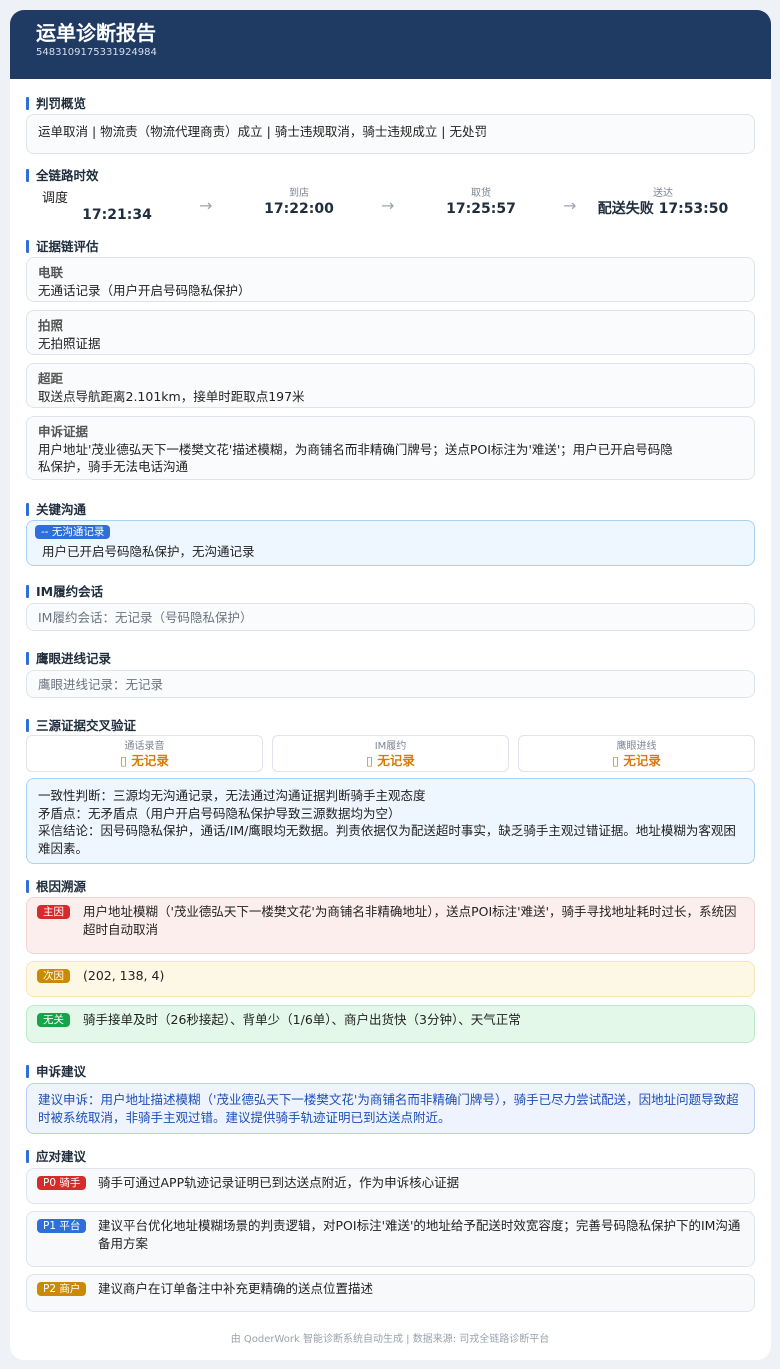 Image resolution: width=780 pixels, height=1369 pixels. I want to click on timeline-step-deliver: 送达 配送失败 17:53:50, so click(663, 202).